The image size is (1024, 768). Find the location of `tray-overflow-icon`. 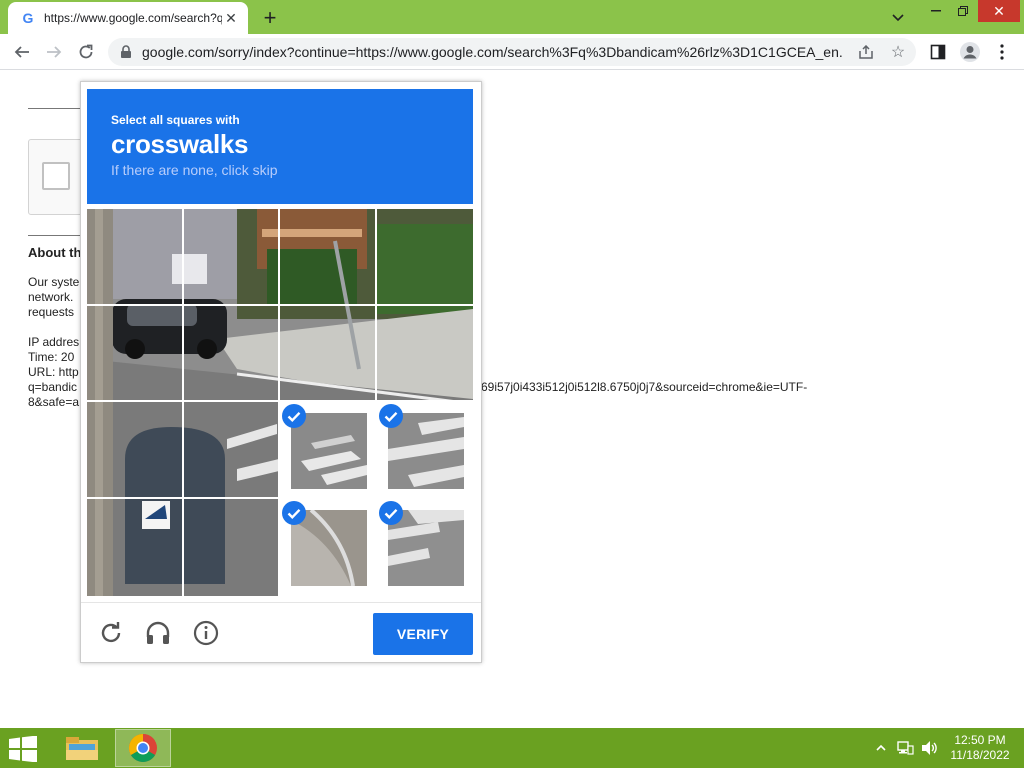

tray-overflow-icon is located at coordinates (881, 748).